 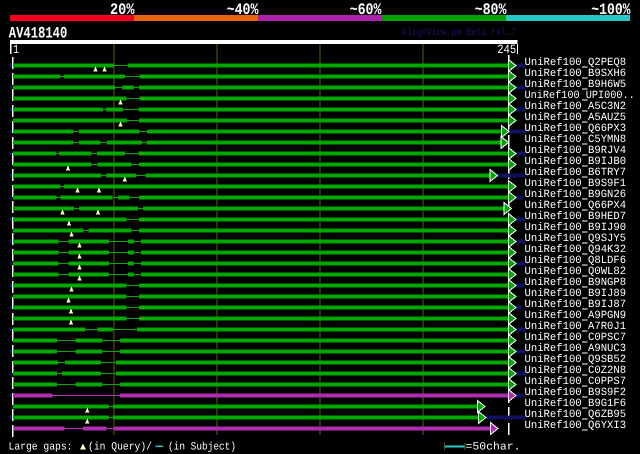 What do you see at coordinates (506, 50) in the screenshot?
I see `svg-text: 245` at bounding box center [506, 50].